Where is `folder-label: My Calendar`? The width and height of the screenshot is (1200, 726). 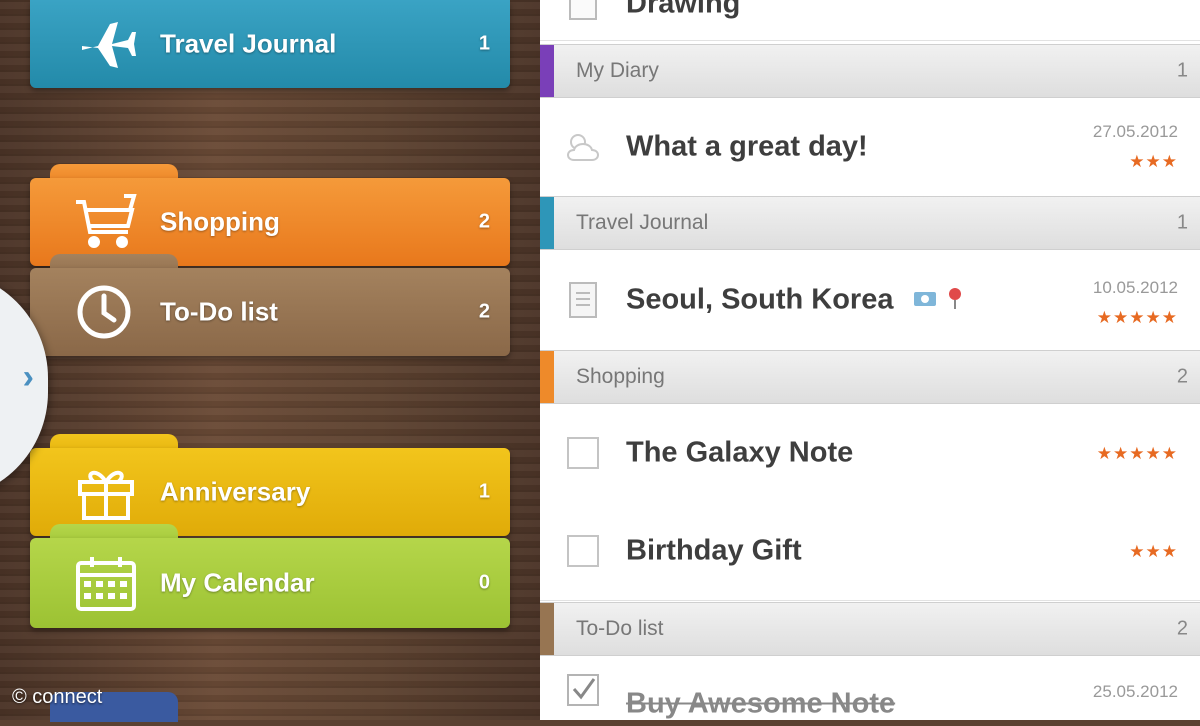 folder-label: My Calendar is located at coordinates (237, 582).